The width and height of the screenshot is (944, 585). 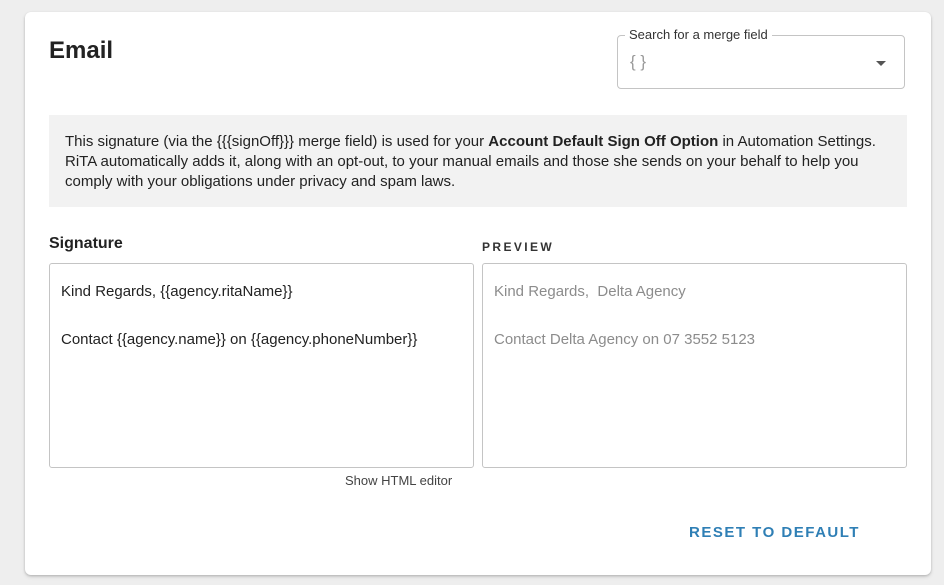 I want to click on merge-field-search: Search for a merge field, so click(x=761, y=58).